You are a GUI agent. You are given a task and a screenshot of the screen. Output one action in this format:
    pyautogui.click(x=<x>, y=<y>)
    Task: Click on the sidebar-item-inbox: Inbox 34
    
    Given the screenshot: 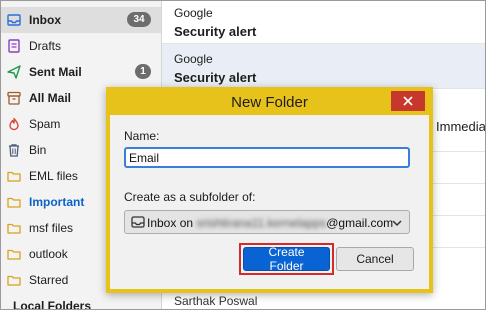 What is the action you would take?
    pyautogui.click(x=81, y=20)
    